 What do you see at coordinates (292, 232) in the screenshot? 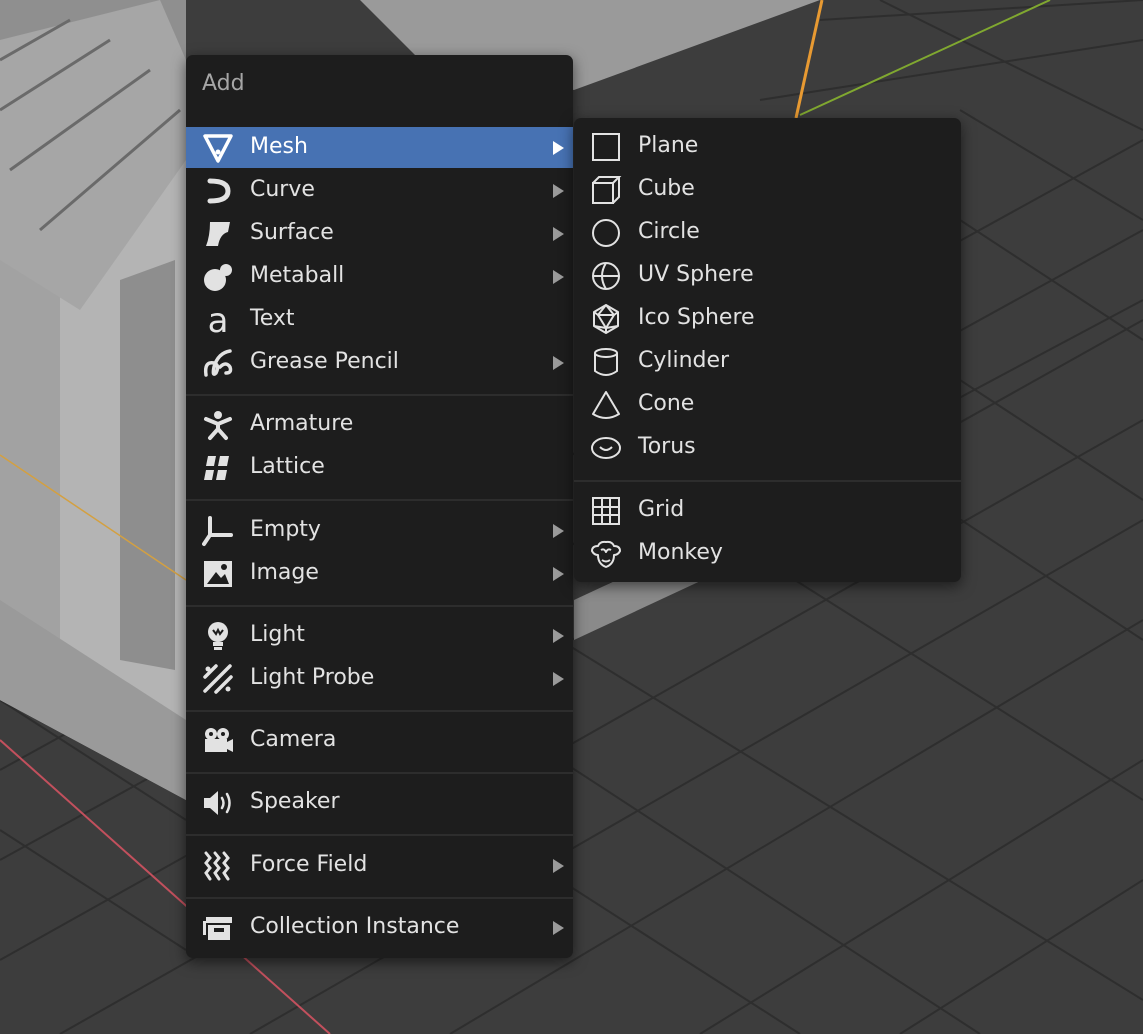
I see `menu-item-label: Surface` at bounding box center [292, 232].